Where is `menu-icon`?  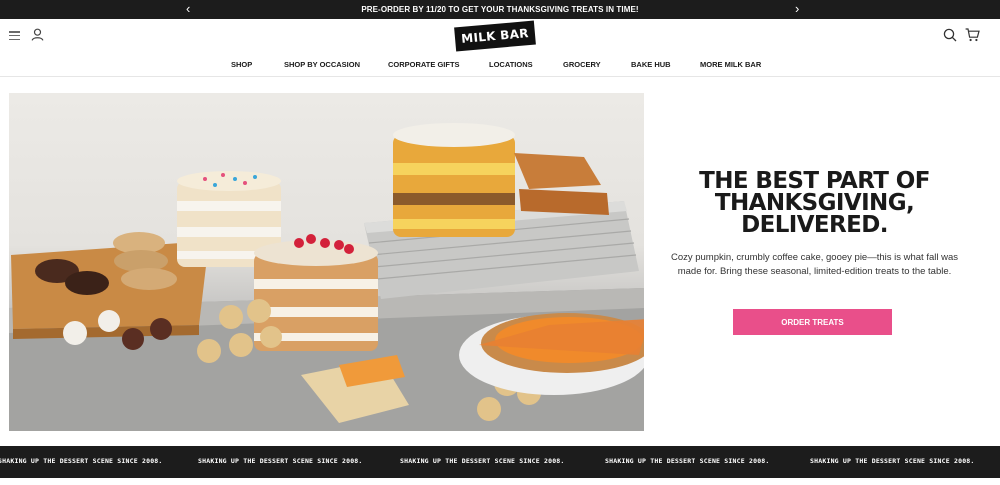
menu-icon is located at coordinates (14, 36).